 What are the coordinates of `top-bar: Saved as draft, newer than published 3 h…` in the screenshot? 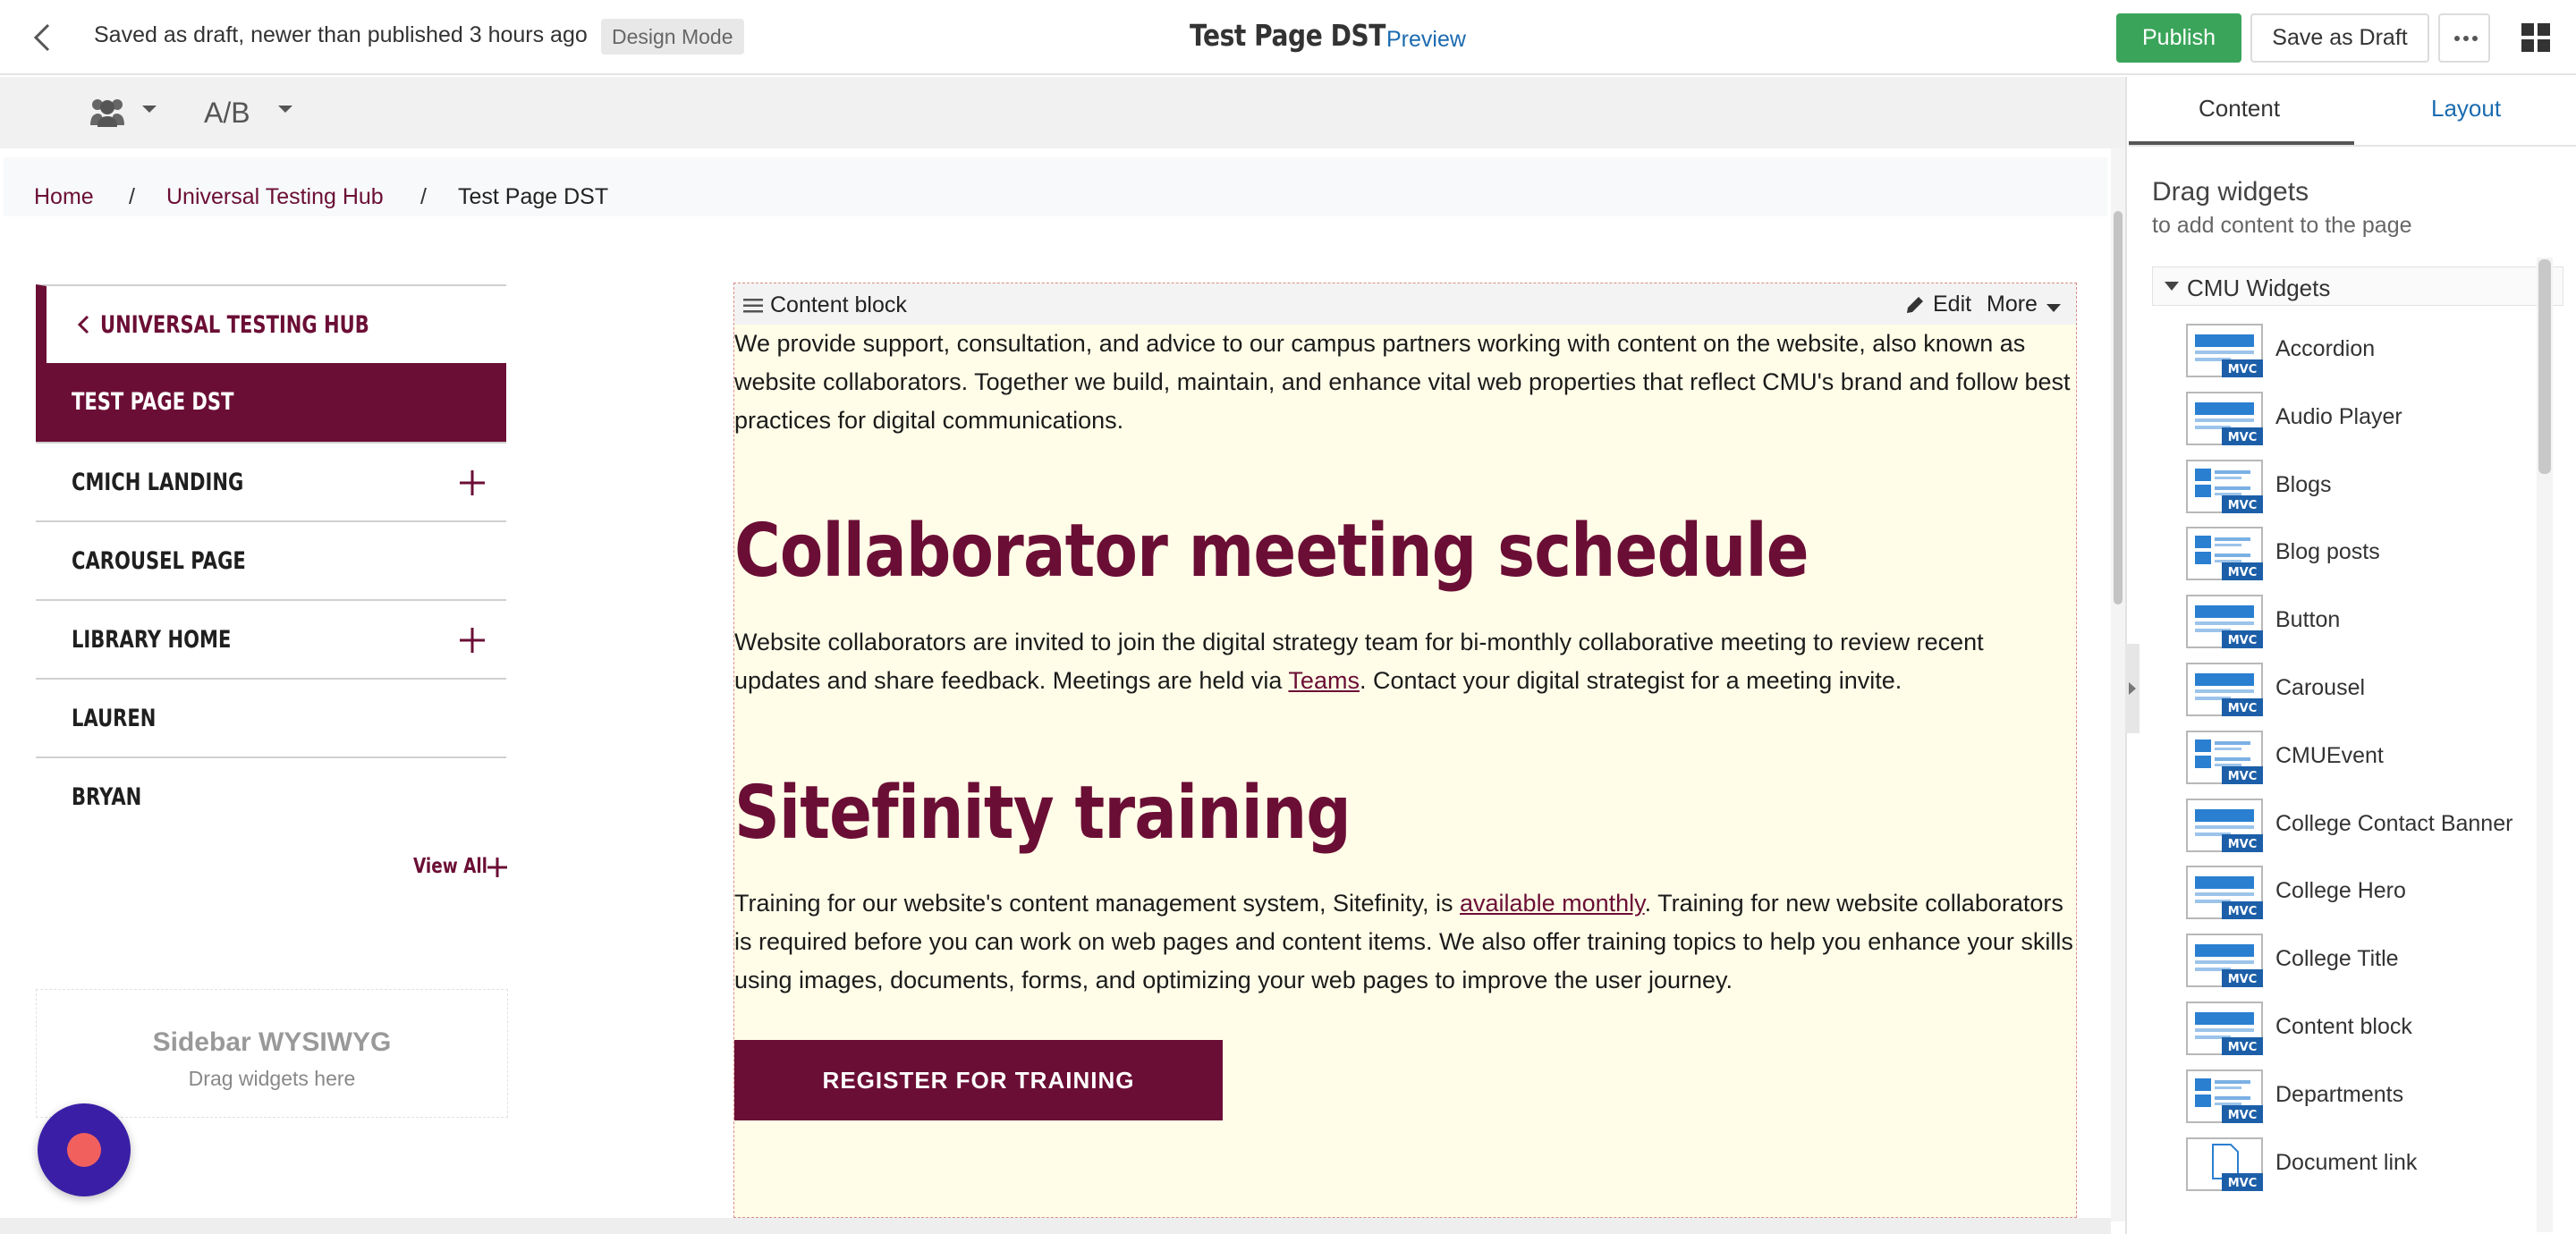 It's located at (1288, 37).